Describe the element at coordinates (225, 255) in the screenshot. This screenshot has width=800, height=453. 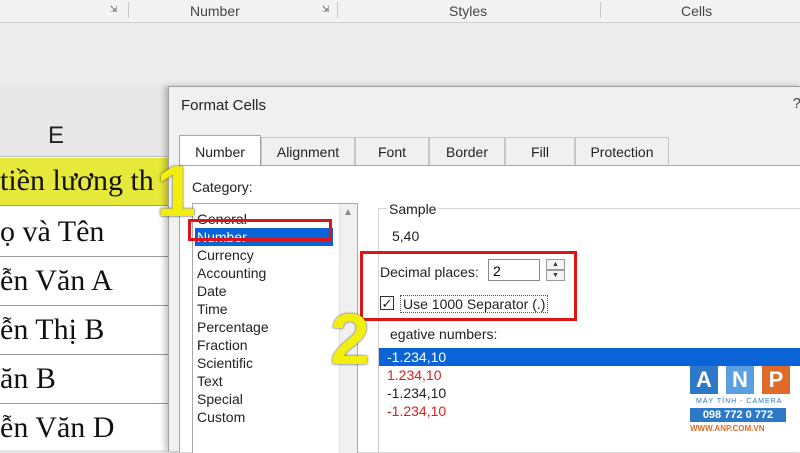
I see `category-item-currency: Currency` at that location.